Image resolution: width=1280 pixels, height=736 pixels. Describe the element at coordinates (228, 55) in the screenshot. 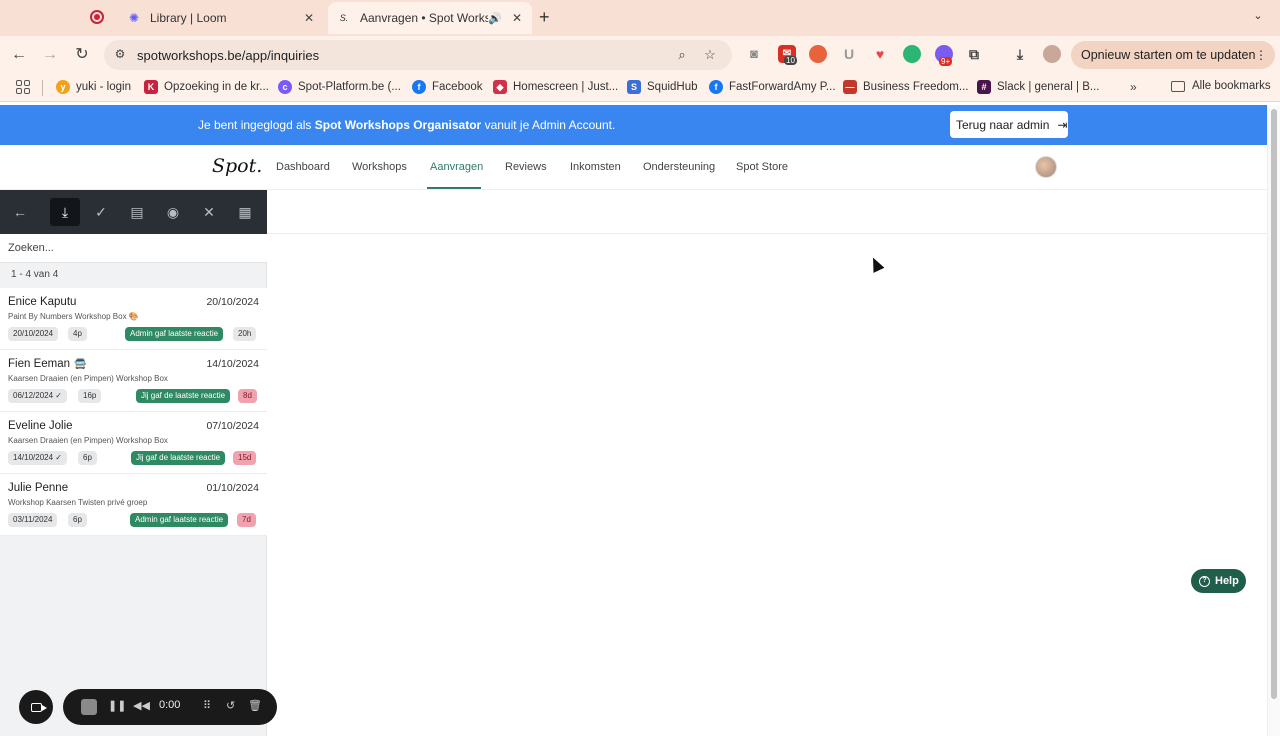

I see `url-text: spotworkshops.be/app/inquiries` at that location.